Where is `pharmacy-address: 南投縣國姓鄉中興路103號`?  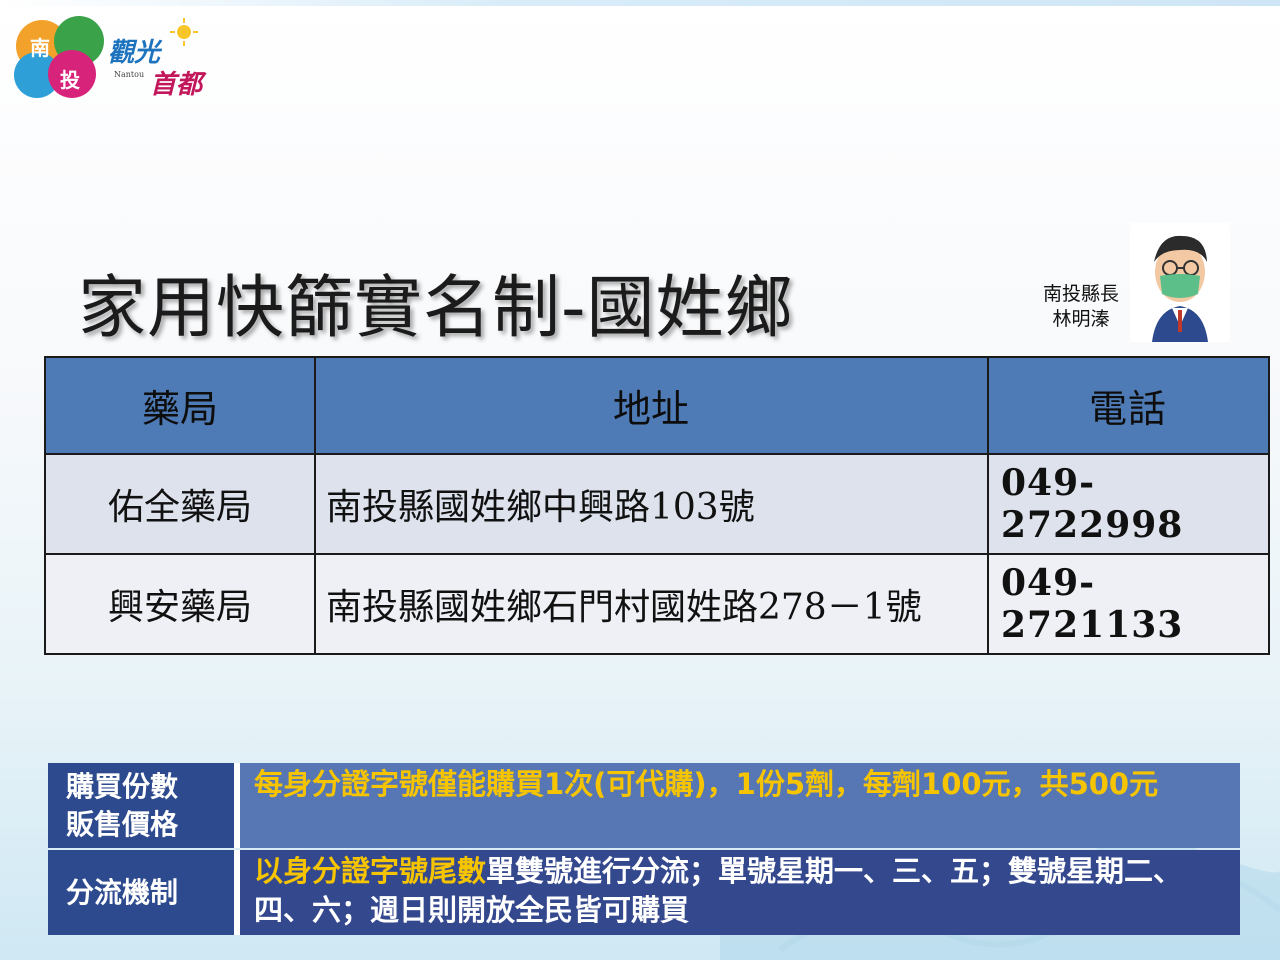 pharmacy-address: 南投縣國姓鄉中興路103號 is located at coordinates (651, 504).